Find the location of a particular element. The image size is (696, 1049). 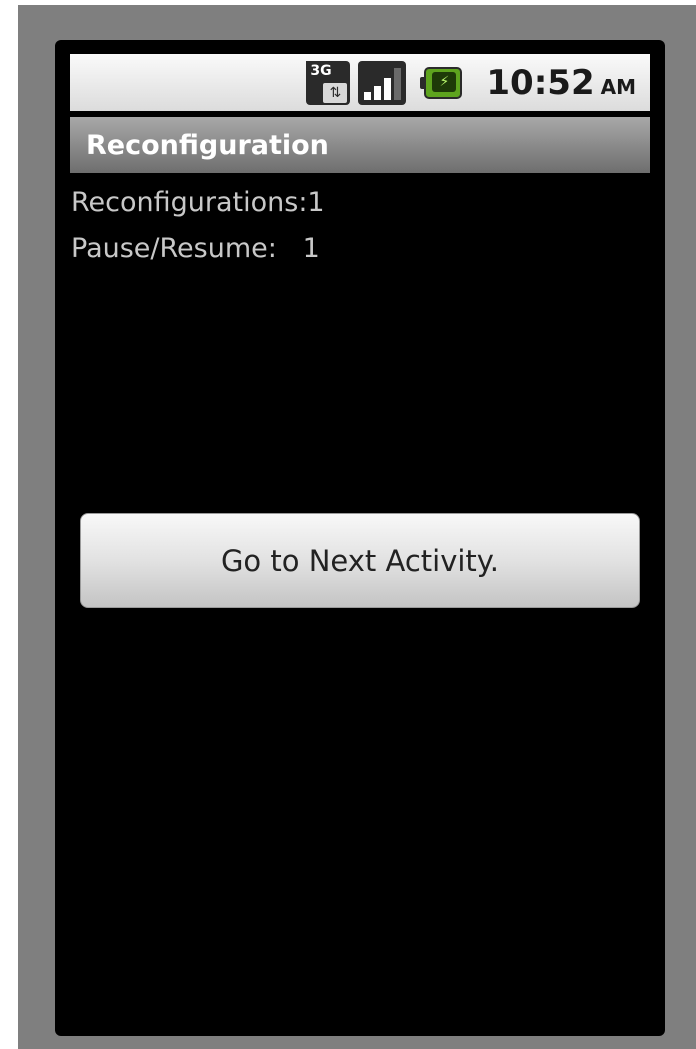

status-clock: 10:52 AM is located at coordinates (561, 83).